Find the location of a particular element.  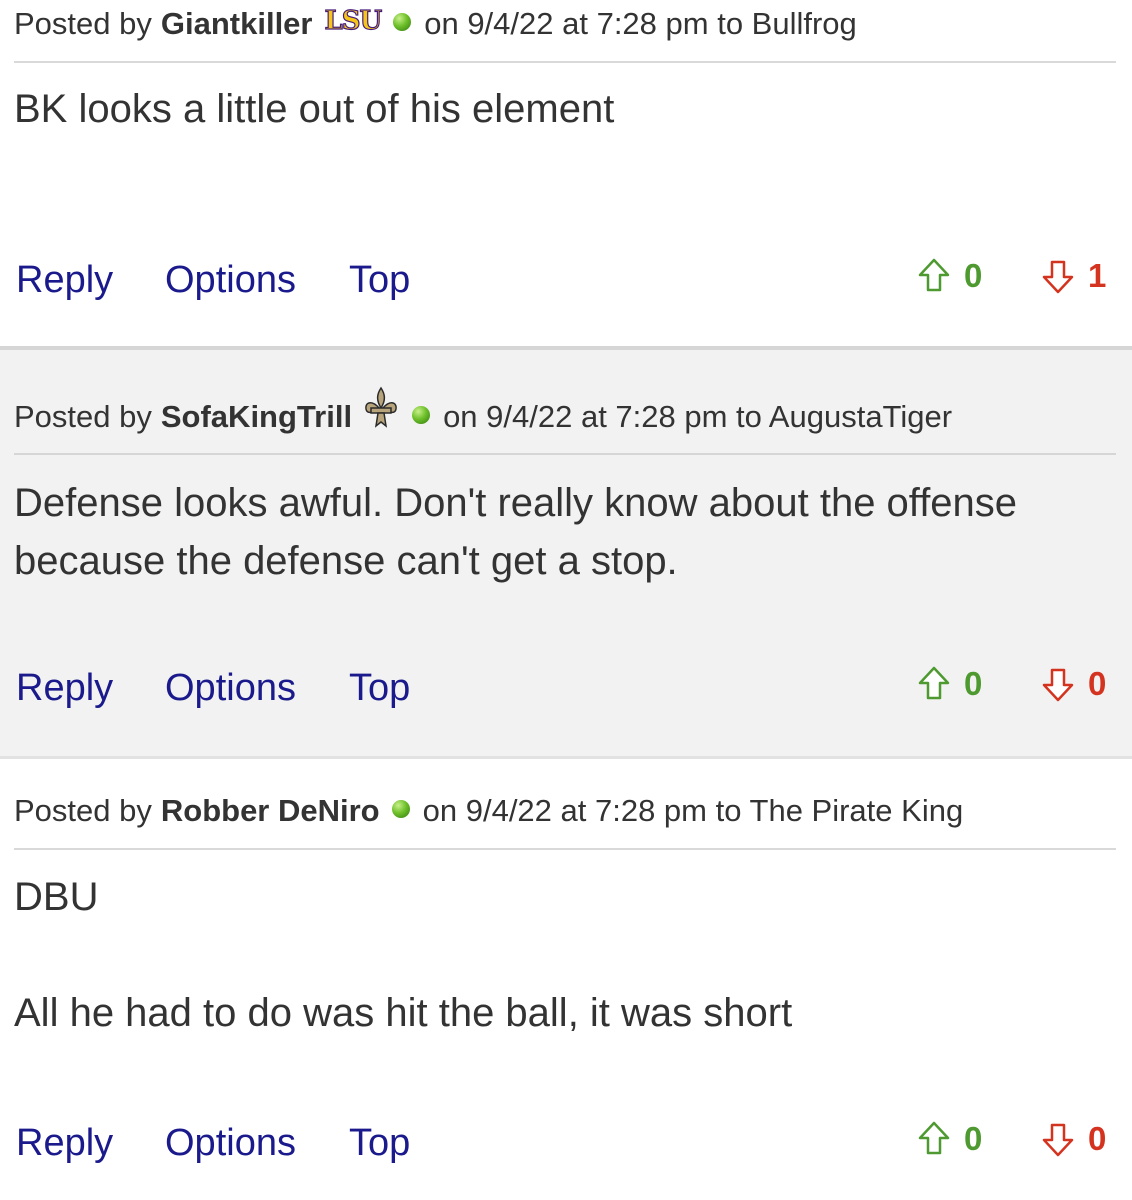

vote-controls: 0 1 is located at coordinates (1002, 281).